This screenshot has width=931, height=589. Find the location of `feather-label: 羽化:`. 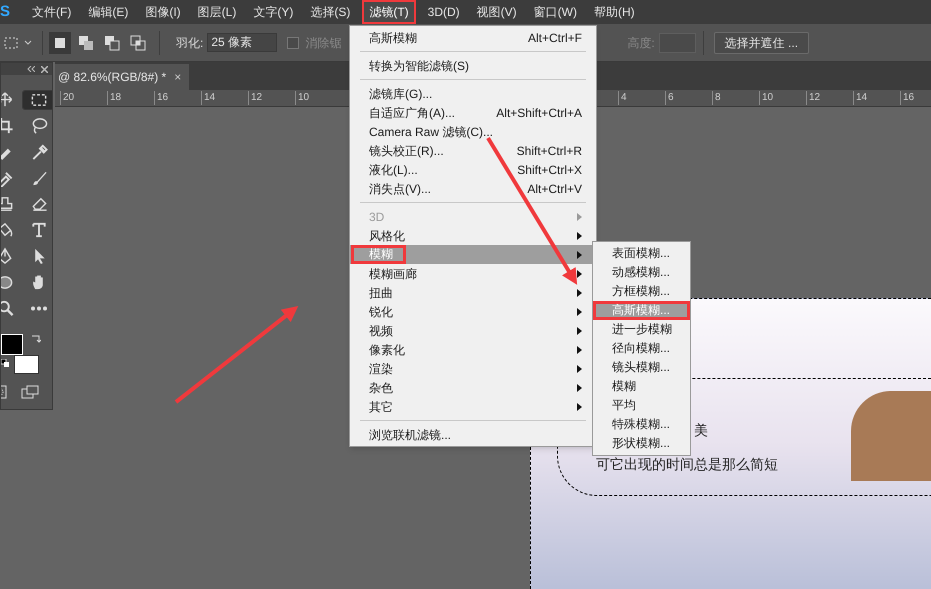

feather-label: 羽化: is located at coordinates (190, 43).